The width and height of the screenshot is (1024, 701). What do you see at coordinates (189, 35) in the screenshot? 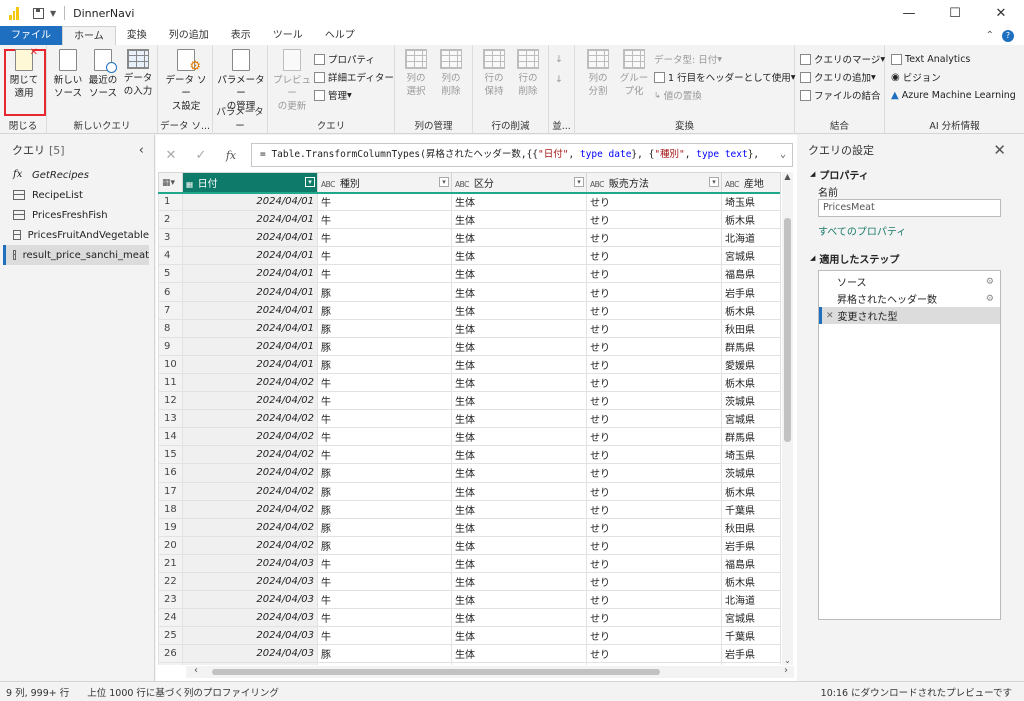
I see `tab-add-column: 列の追加` at bounding box center [189, 35].